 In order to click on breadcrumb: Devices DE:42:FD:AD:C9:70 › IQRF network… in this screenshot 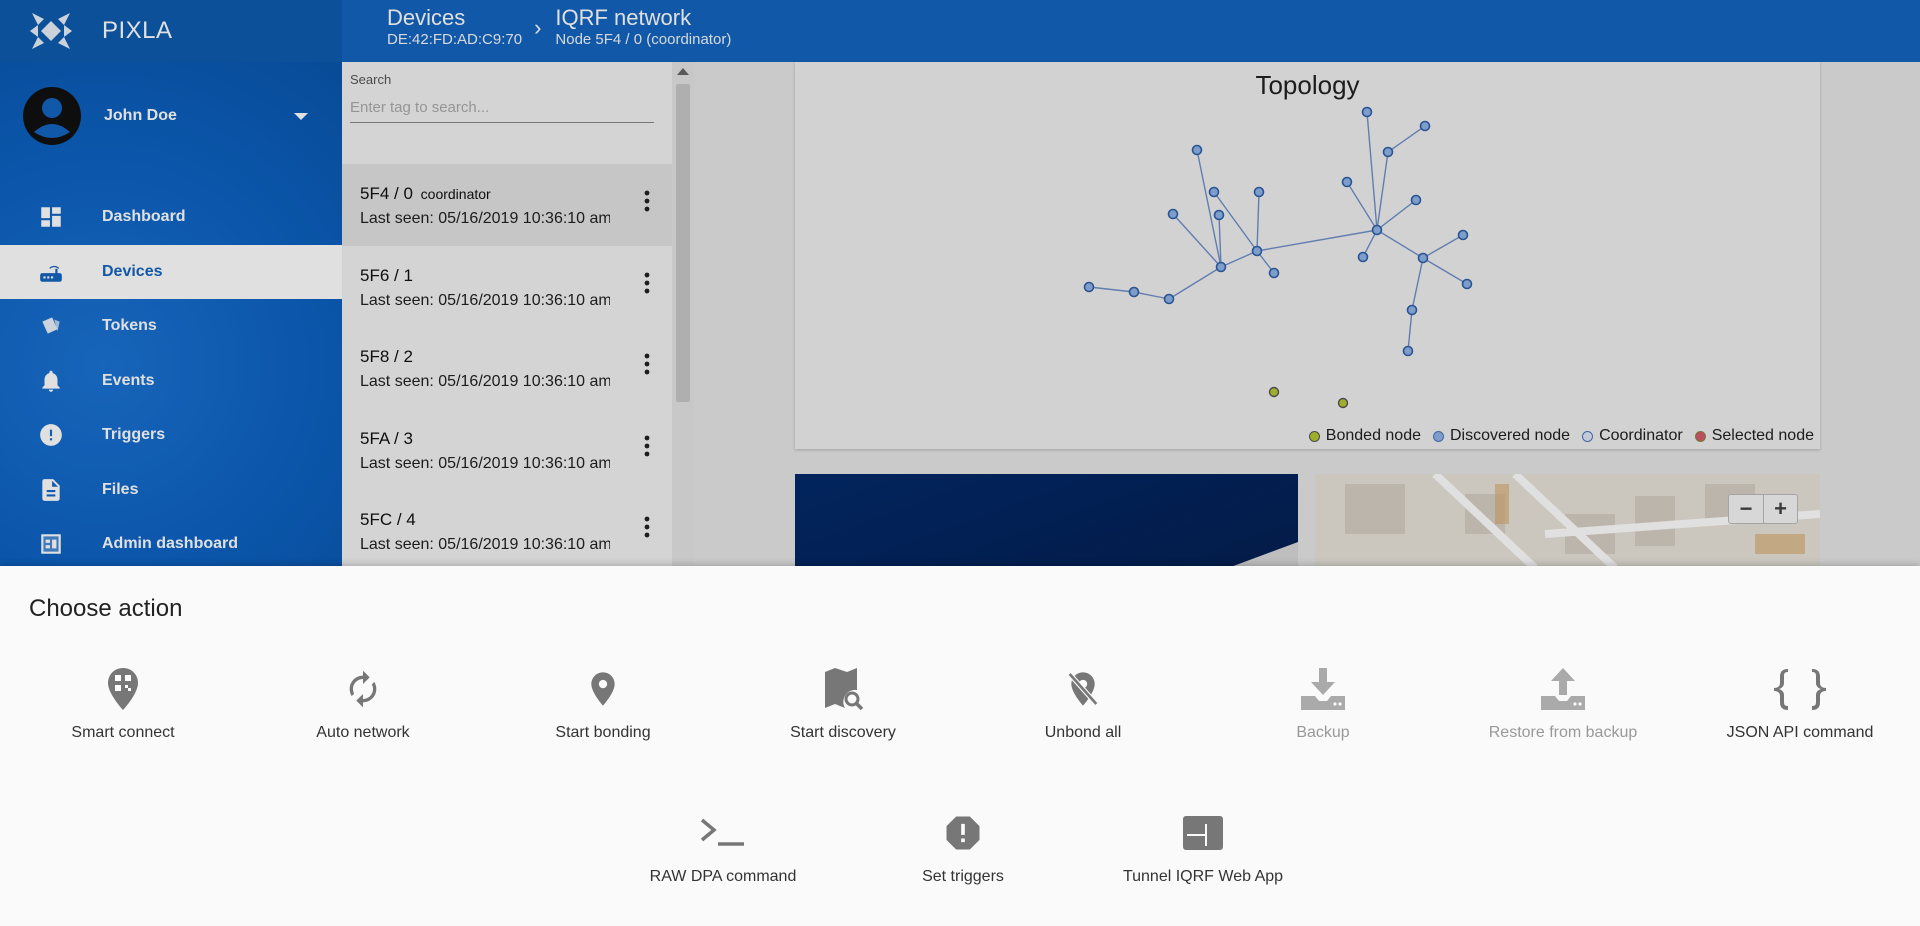, I will do `click(559, 27)`.